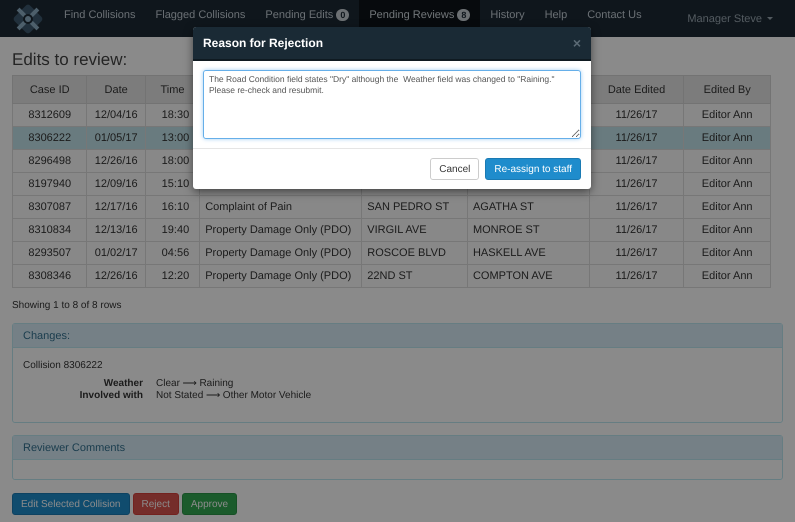 This screenshot has height=522, width=795. Describe the element at coordinates (463, 14) in the screenshot. I see `count-badge: 8` at that location.